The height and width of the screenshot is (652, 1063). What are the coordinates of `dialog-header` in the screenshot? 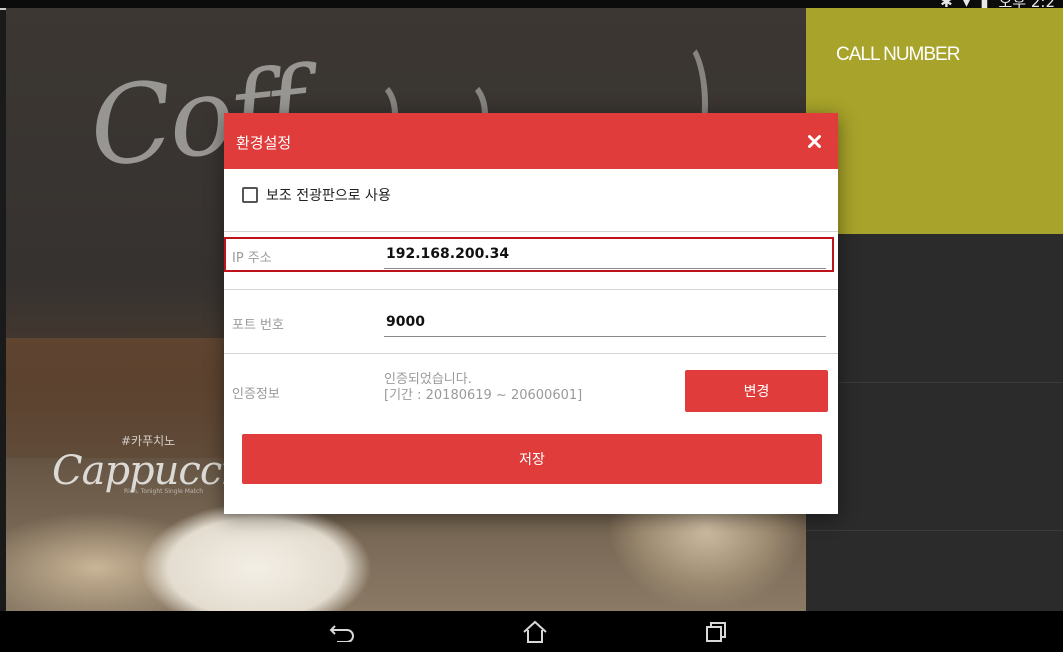 It's located at (531, 141).